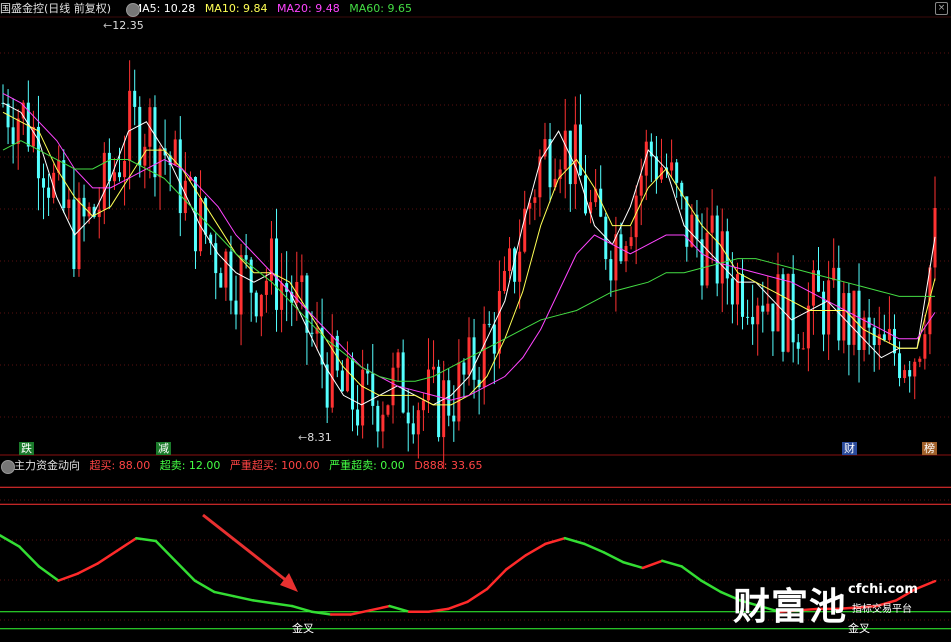 This screenshot has width=951, height=642. What do you see at coordinates (849, 448) in the screenshot?
I see `event-tag-finance: 财` at bounding box center [849, 448].